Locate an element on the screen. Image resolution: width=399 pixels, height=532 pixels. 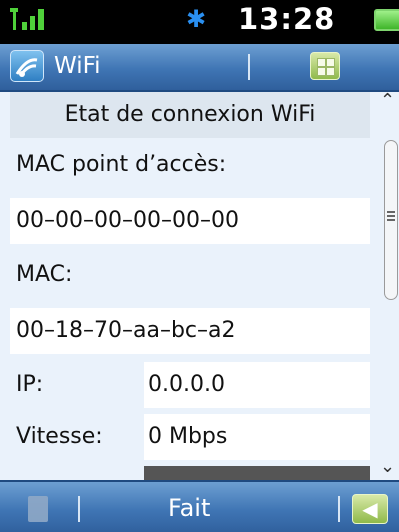
list-item-partial is located at coordinates (190, 473).